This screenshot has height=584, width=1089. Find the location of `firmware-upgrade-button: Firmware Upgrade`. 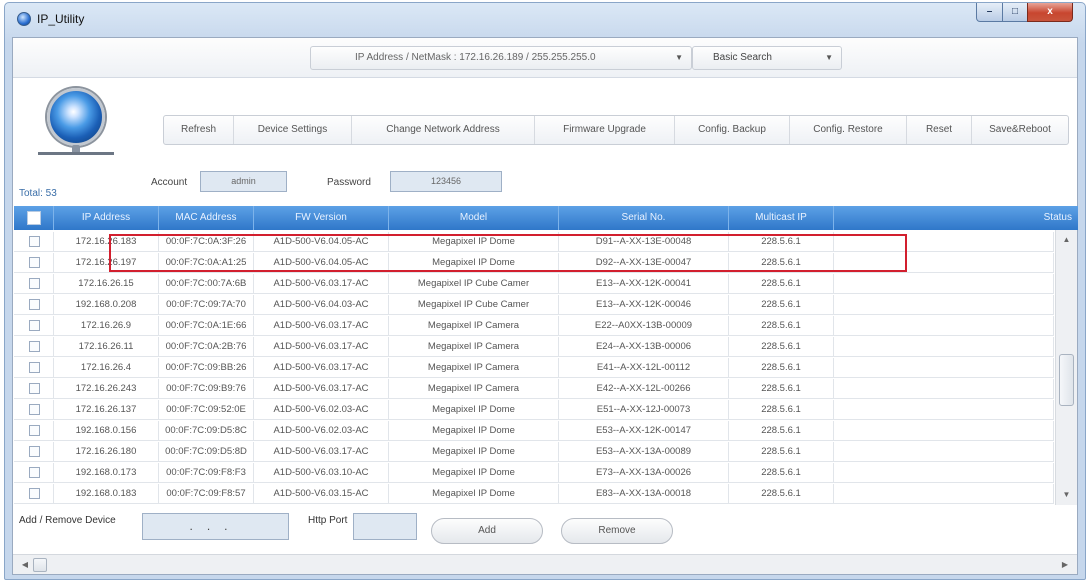

firmware-upgrade-button: Firmware Upgrade is located at coordinates (605, 130).